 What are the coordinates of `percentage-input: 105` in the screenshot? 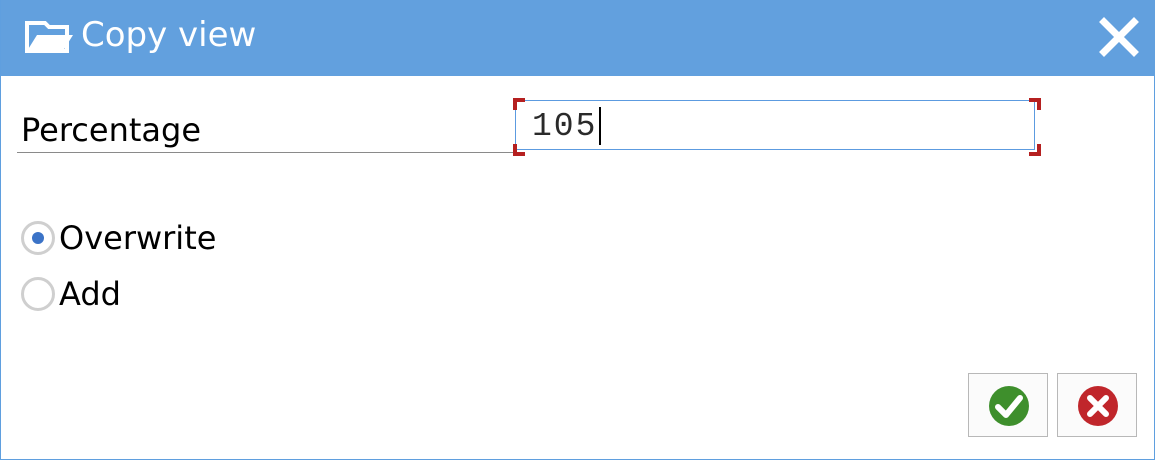 It's located at (775, 125).